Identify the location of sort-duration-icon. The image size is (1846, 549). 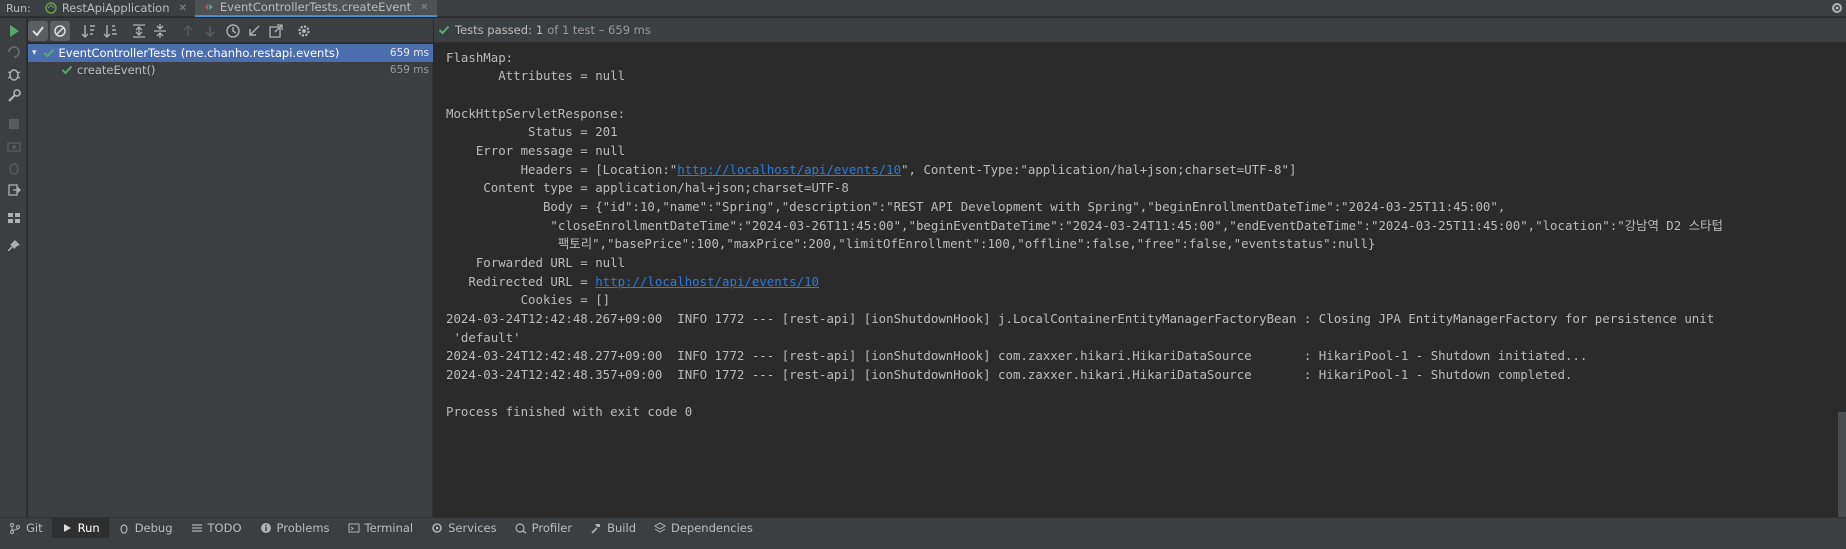
(111, 31).